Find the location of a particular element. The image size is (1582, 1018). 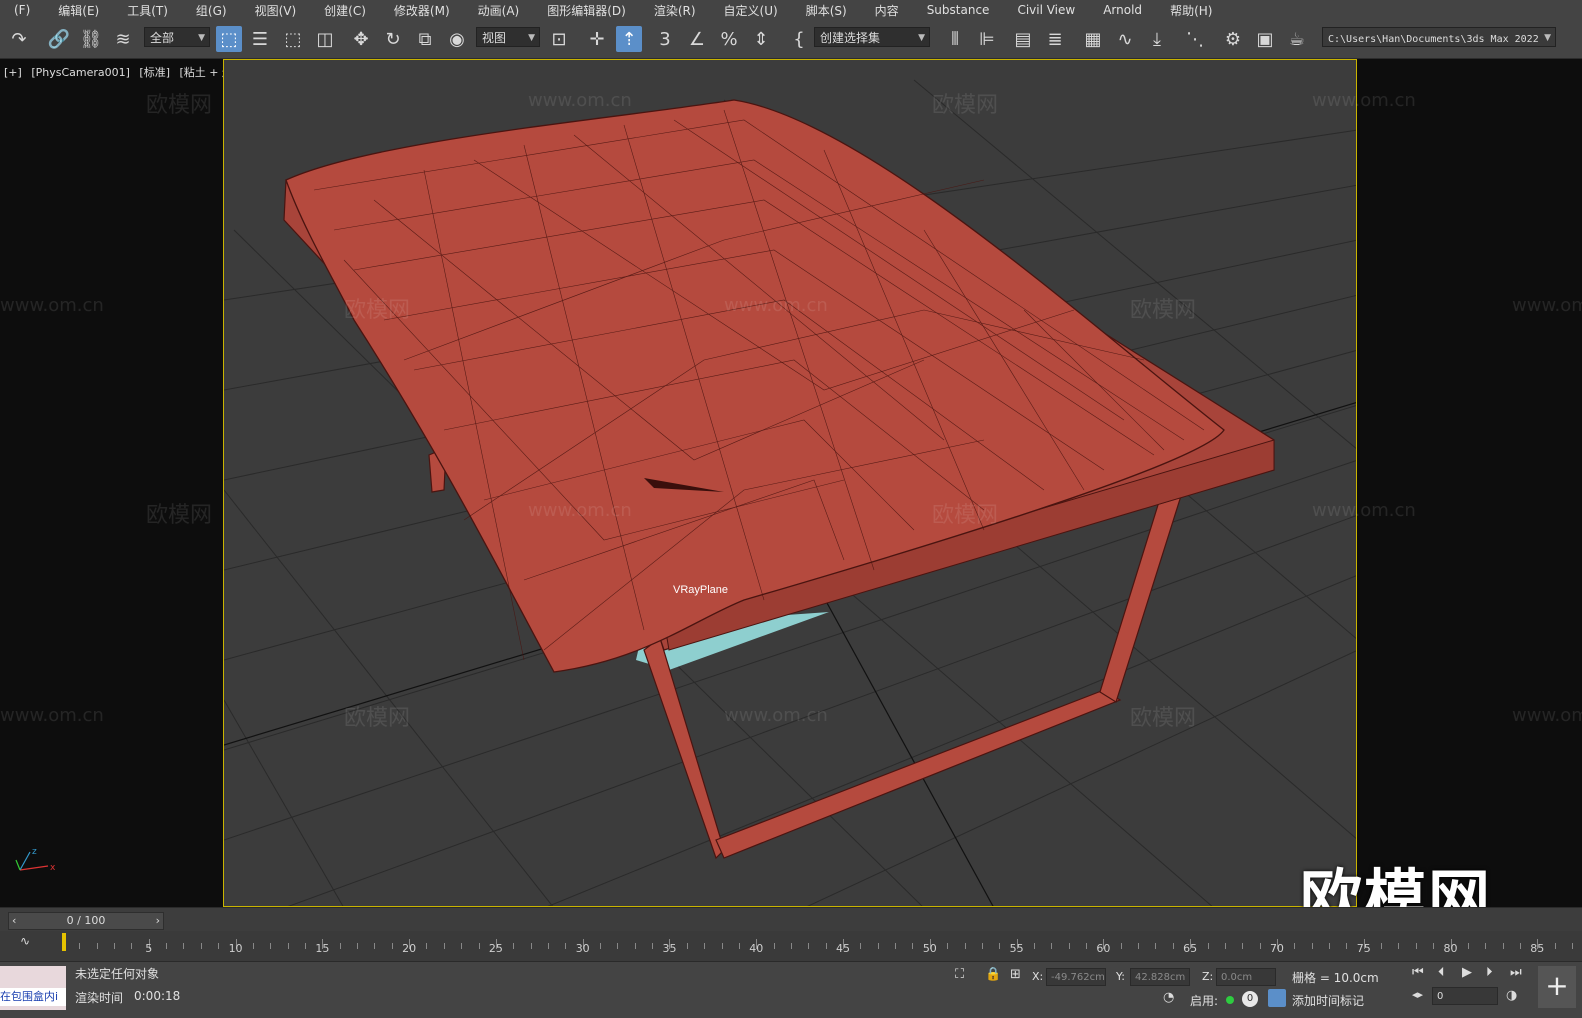

menu-item-4: 视图(V) is located at coordinates (276, 10).